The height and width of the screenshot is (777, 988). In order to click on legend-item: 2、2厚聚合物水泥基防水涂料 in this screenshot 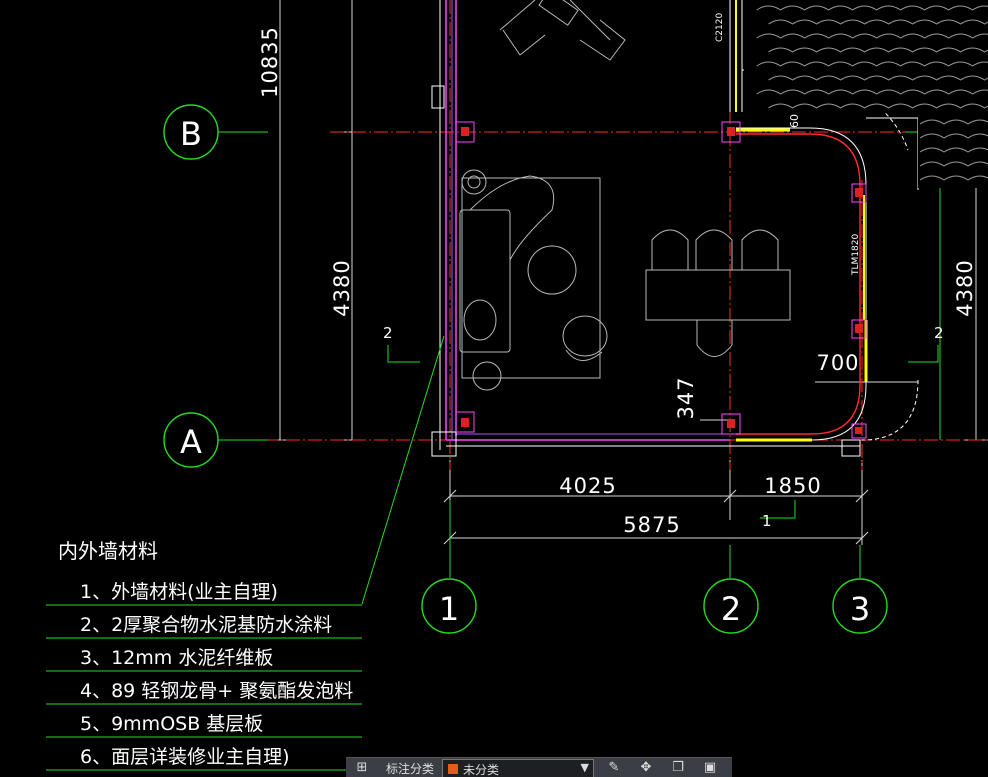, I will do `click(206, 625)`.